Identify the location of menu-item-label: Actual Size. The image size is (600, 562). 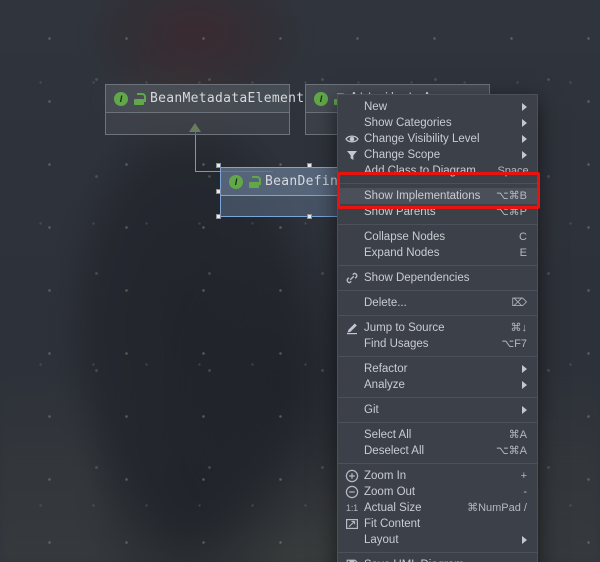
(393, 508).